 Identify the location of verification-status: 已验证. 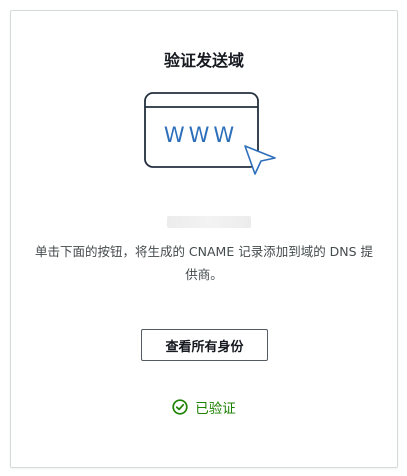
(204, 407).